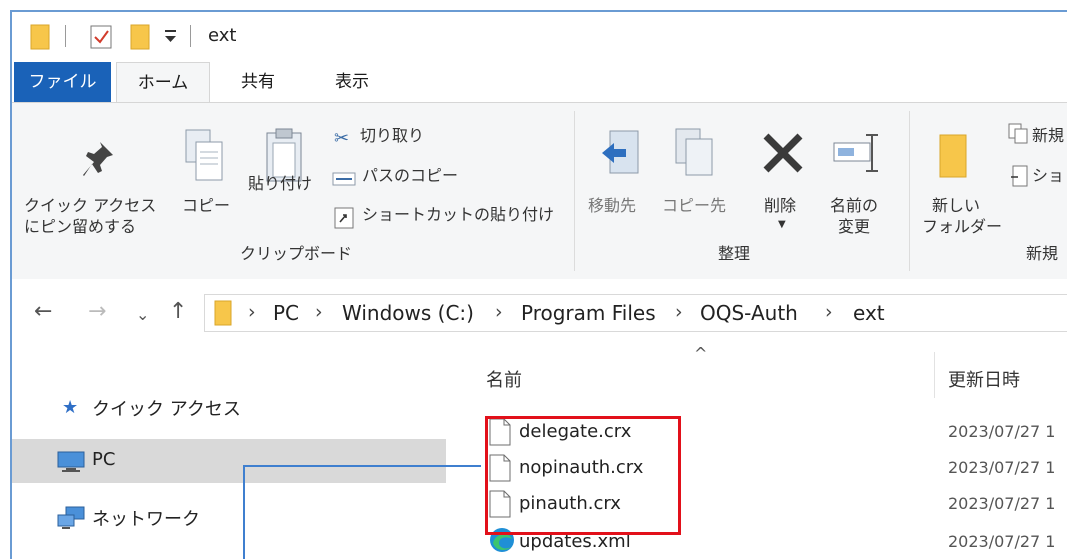 Image resolution: width=1067 pixels, height=559 pixels. Describe the element at coordinates (956, 205) in the screenshot. I see `new-folder-label-line1: 新しい` at that location.